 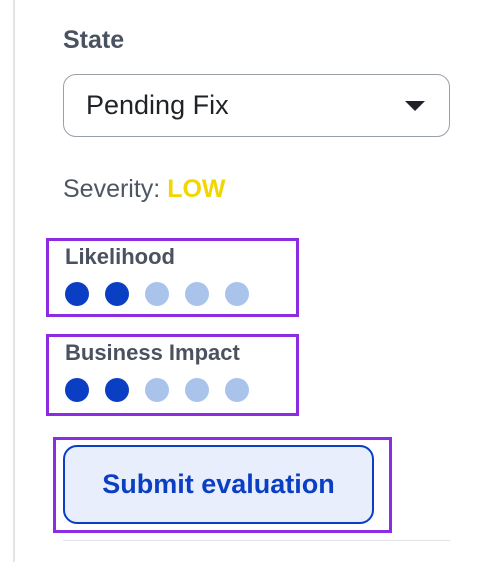 What do you see at coordinates (196, 189) in the screenshot?
I see `severity-value: LOW` at bounding box center [196, 189].